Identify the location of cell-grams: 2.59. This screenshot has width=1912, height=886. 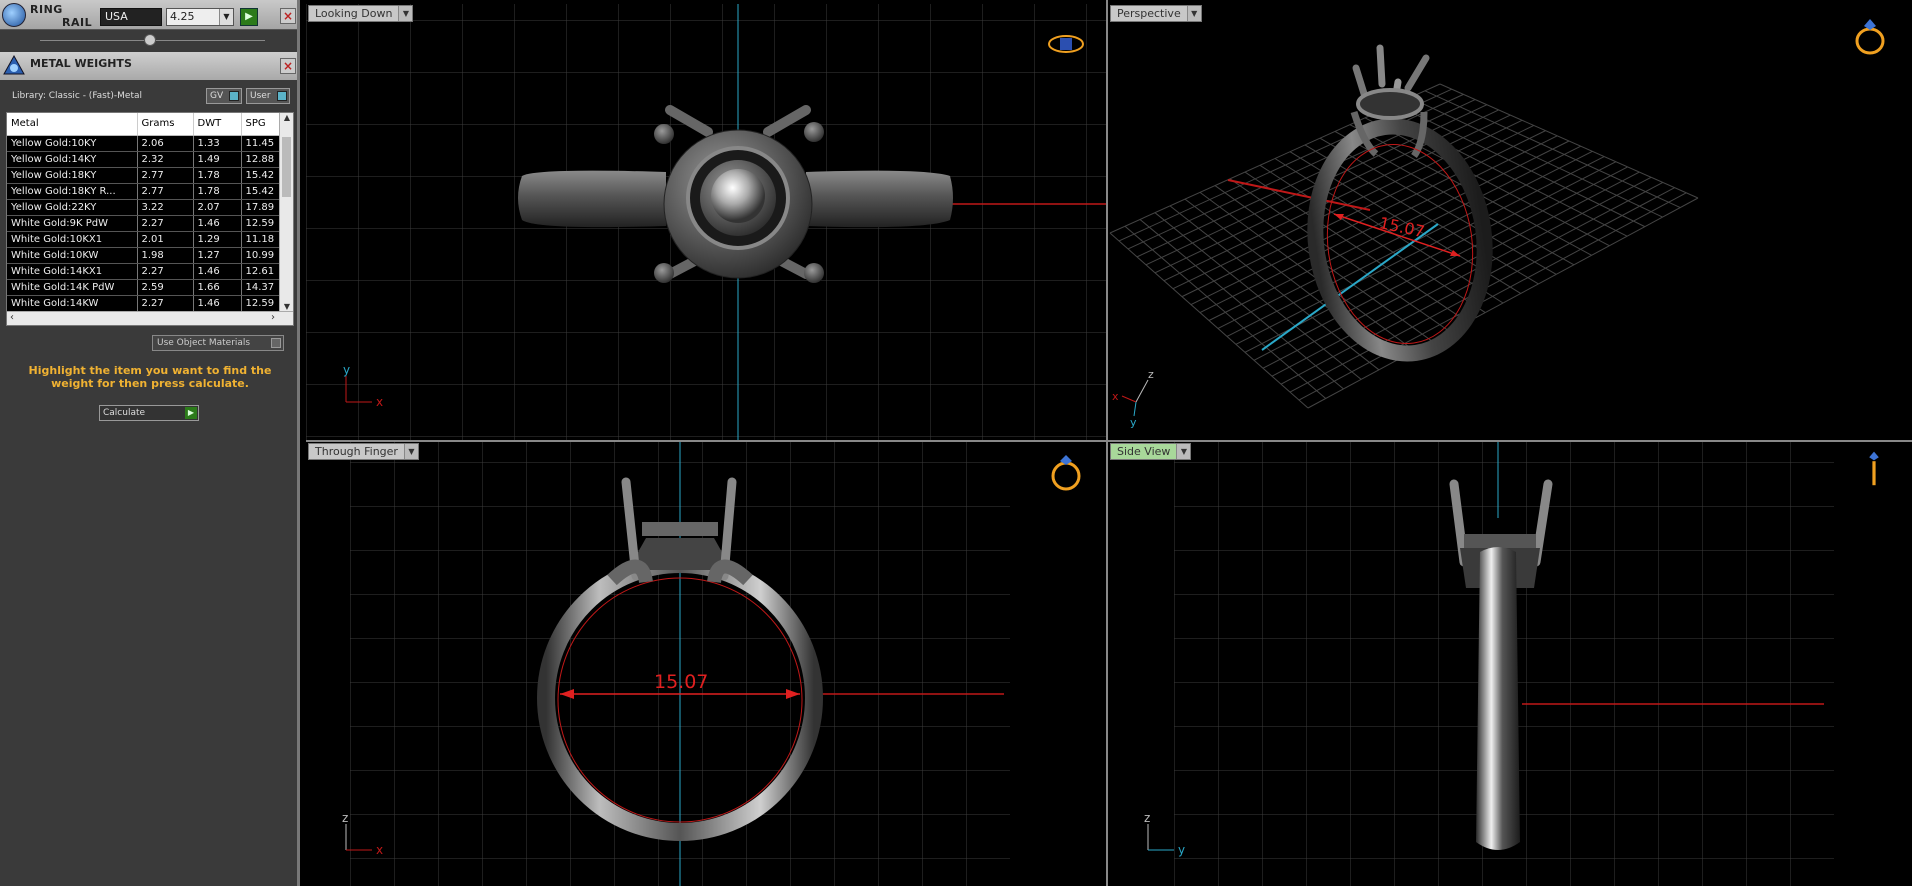
(165, 287).